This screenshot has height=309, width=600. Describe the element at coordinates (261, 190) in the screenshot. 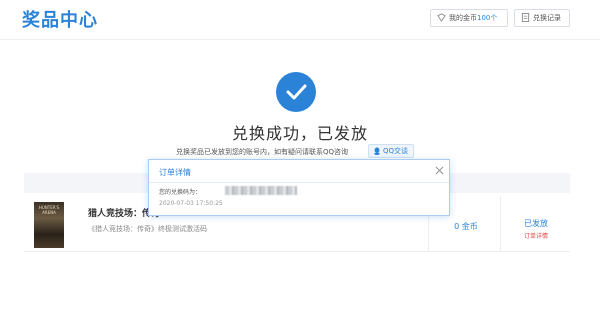

I see `redeem-code-blurred` at that location.